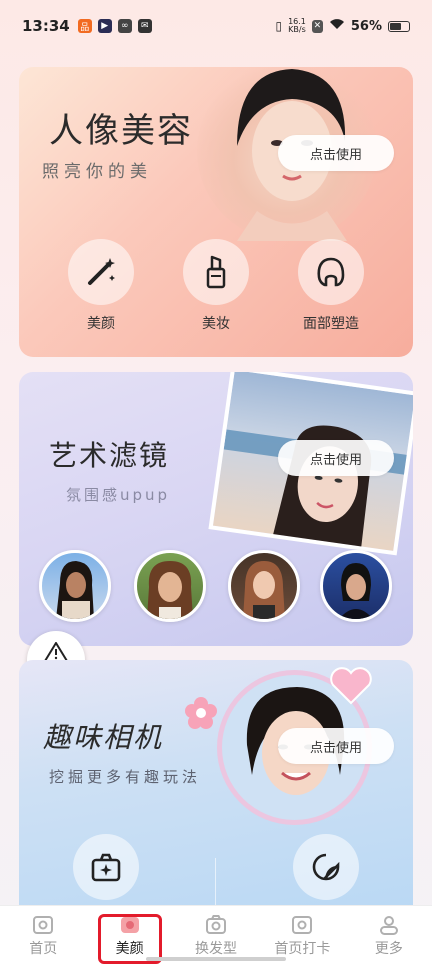  Describe the element at coordinates (399, 26) in the screenshot. I see `battery-icon` at that location.